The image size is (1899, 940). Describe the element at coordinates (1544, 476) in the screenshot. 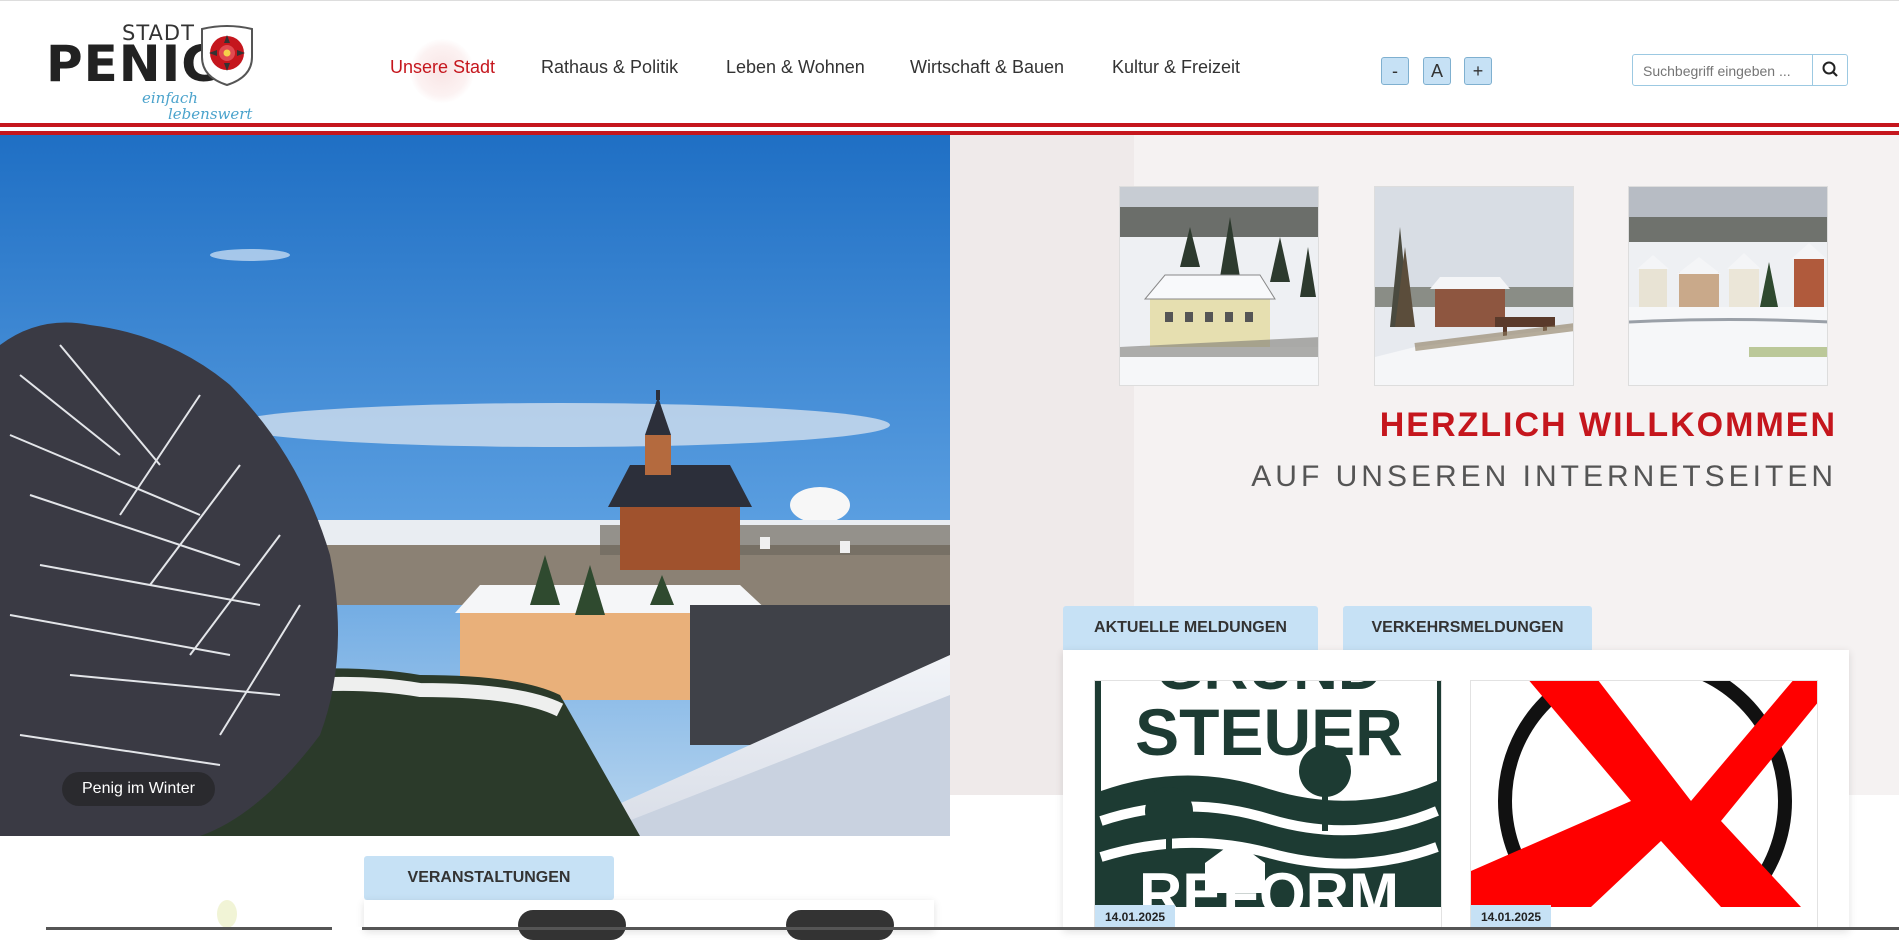

I see `welcome-subline: AUF UNSEREN INTERNETSEITEN` at that location.